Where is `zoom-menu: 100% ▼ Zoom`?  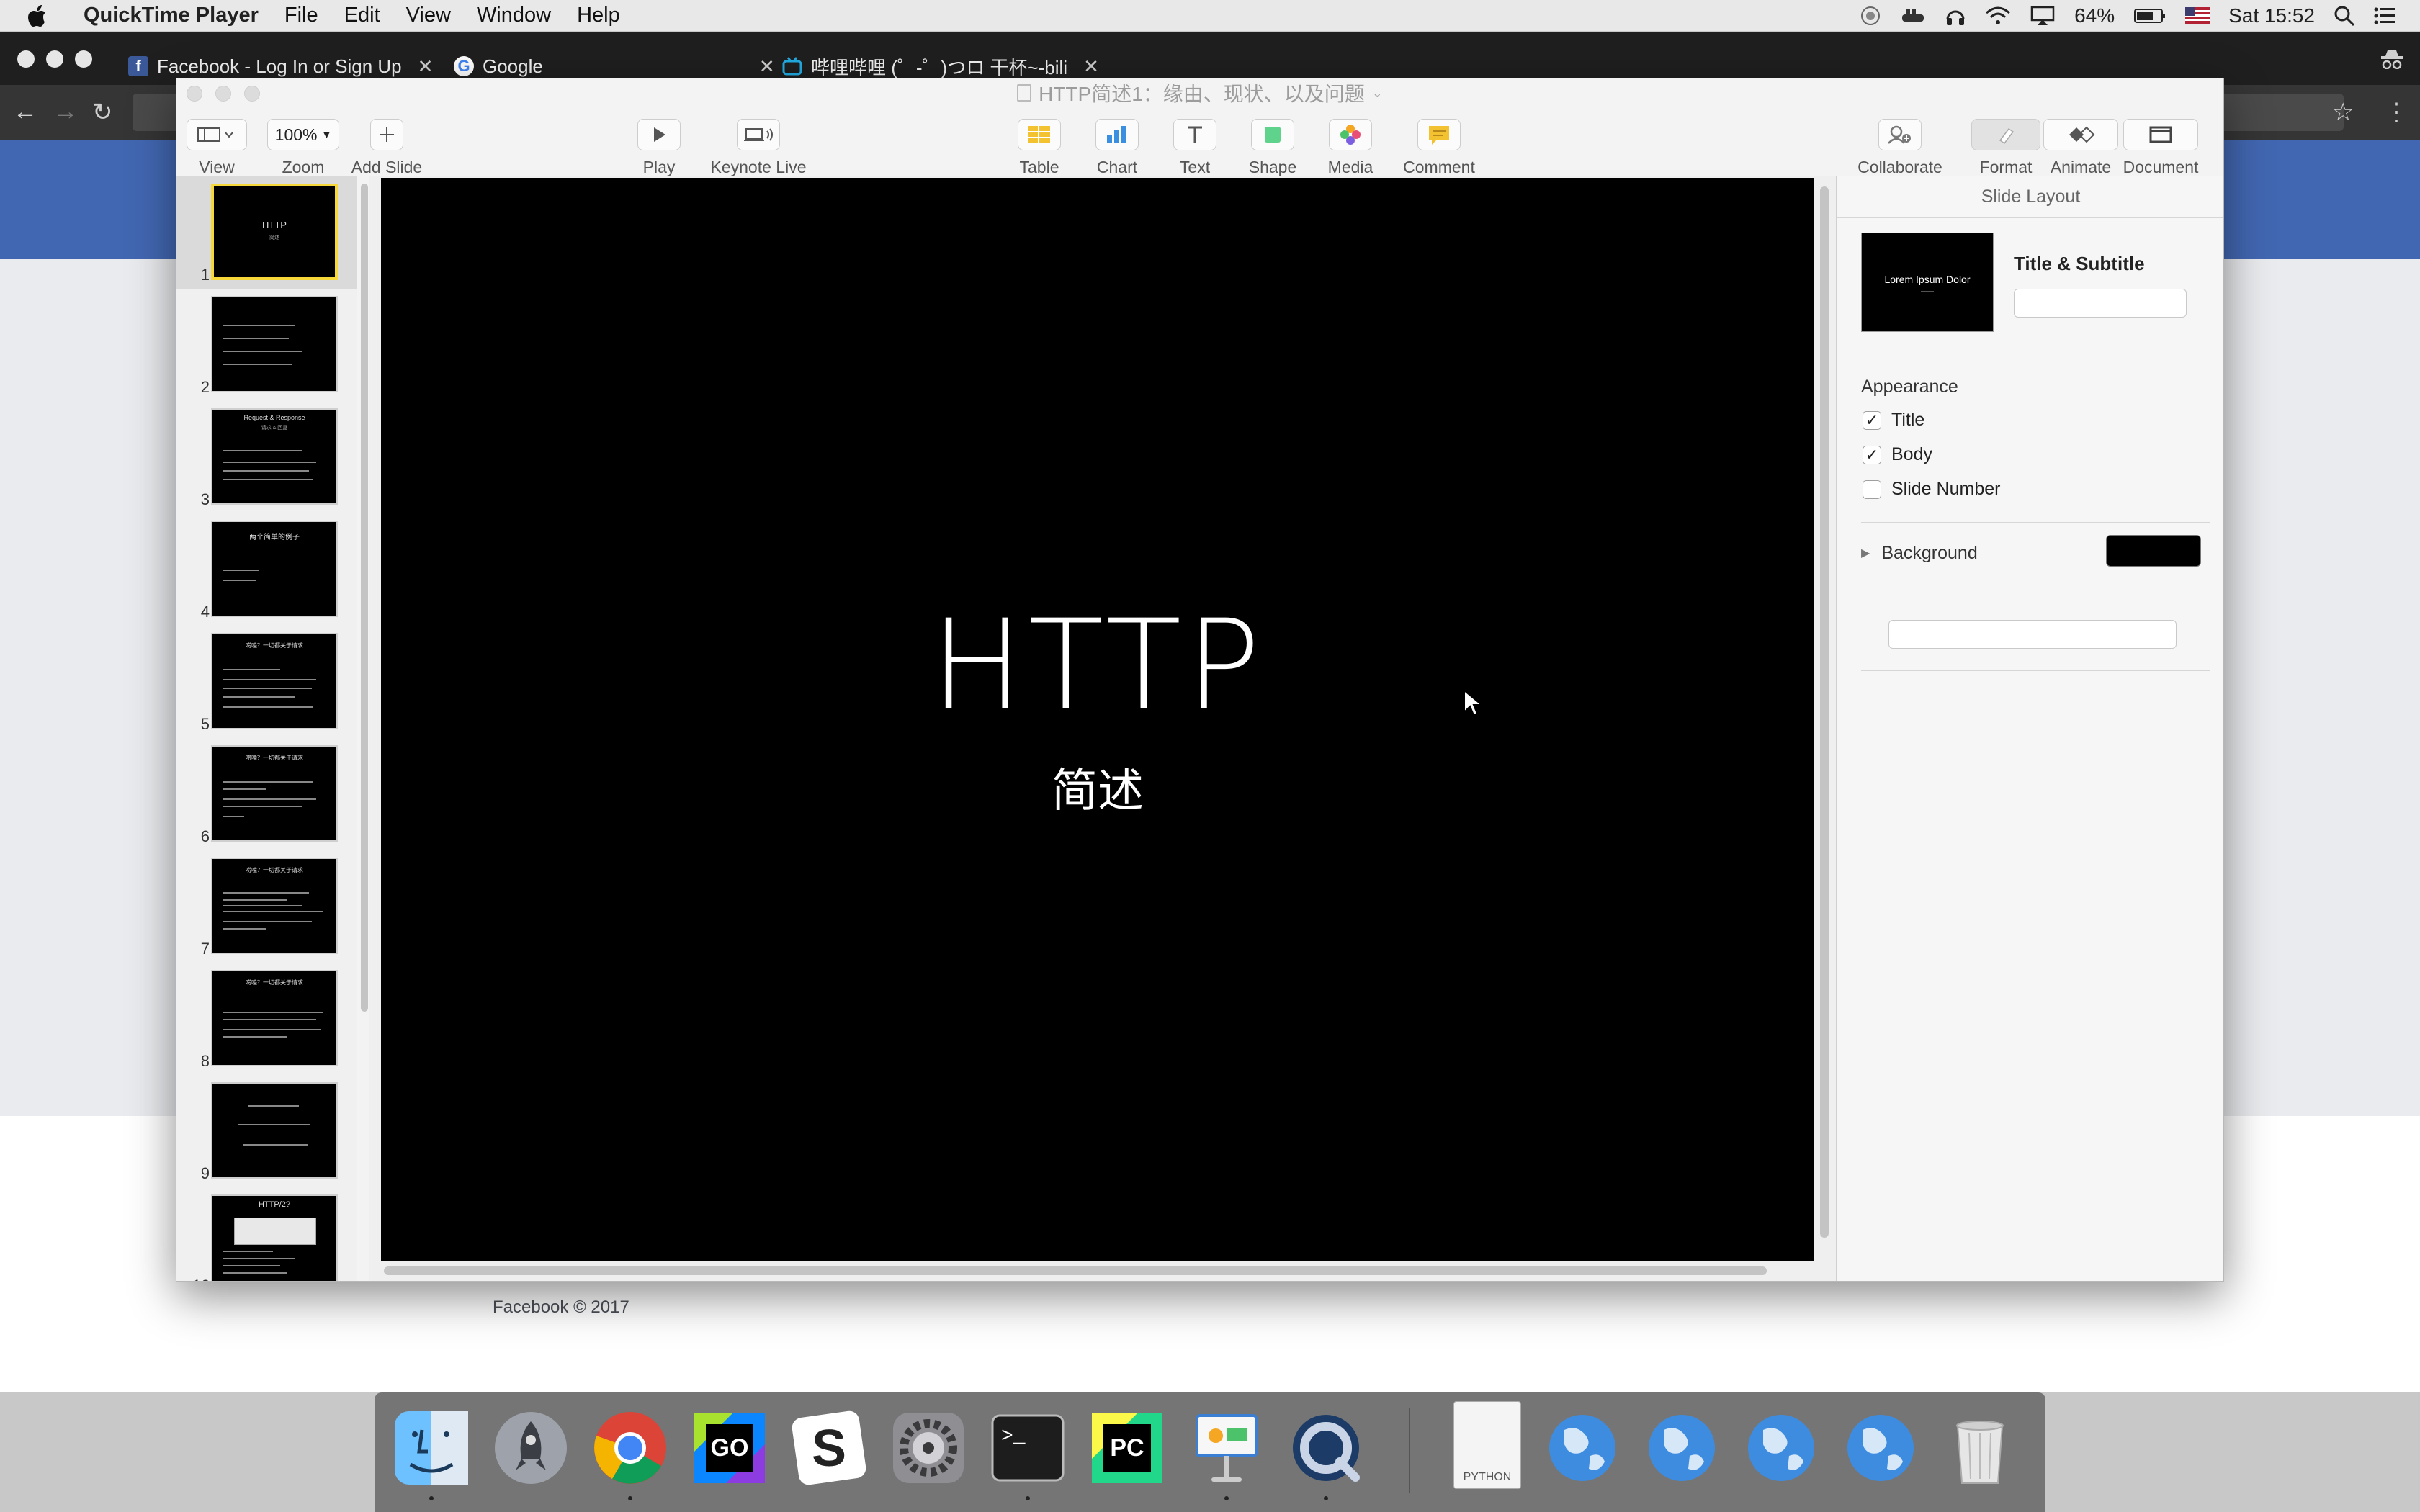 zoom-menu: 100% ▼ Zoom is located at coordinates (303, 148).